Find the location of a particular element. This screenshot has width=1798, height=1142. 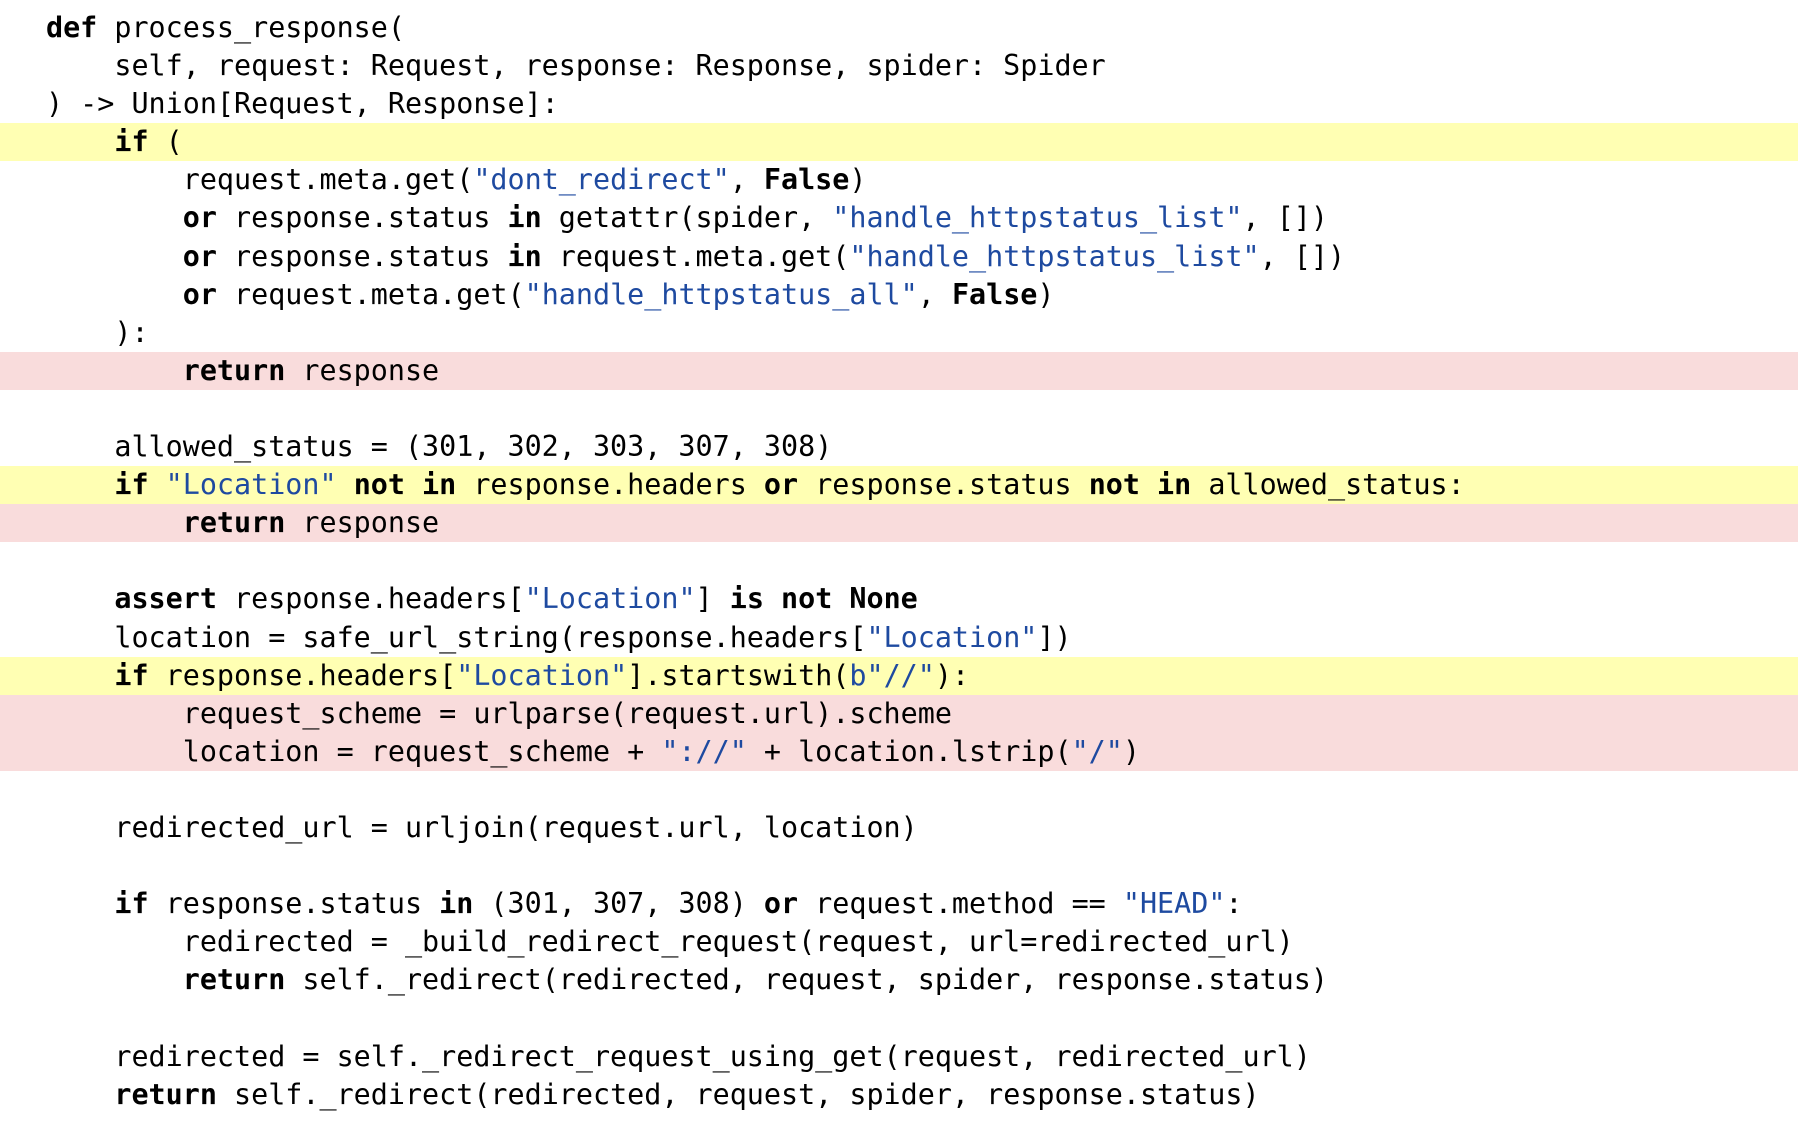

code-string: "HEAD" is located at coordinates (1174, 904).